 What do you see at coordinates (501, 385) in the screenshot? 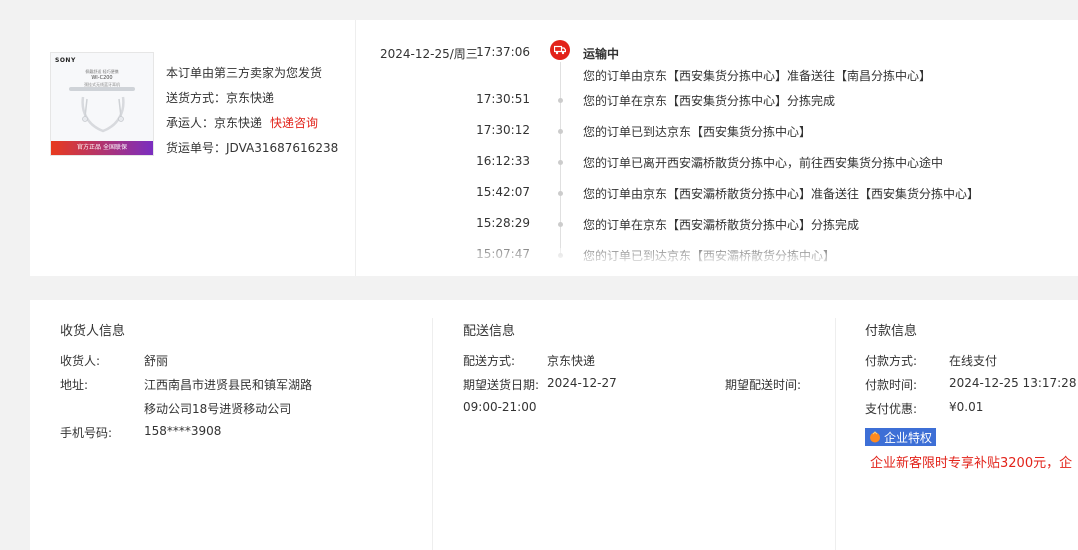
I see `delivery-date-label: 期望送货日期:` at bounding box center [501, 385].